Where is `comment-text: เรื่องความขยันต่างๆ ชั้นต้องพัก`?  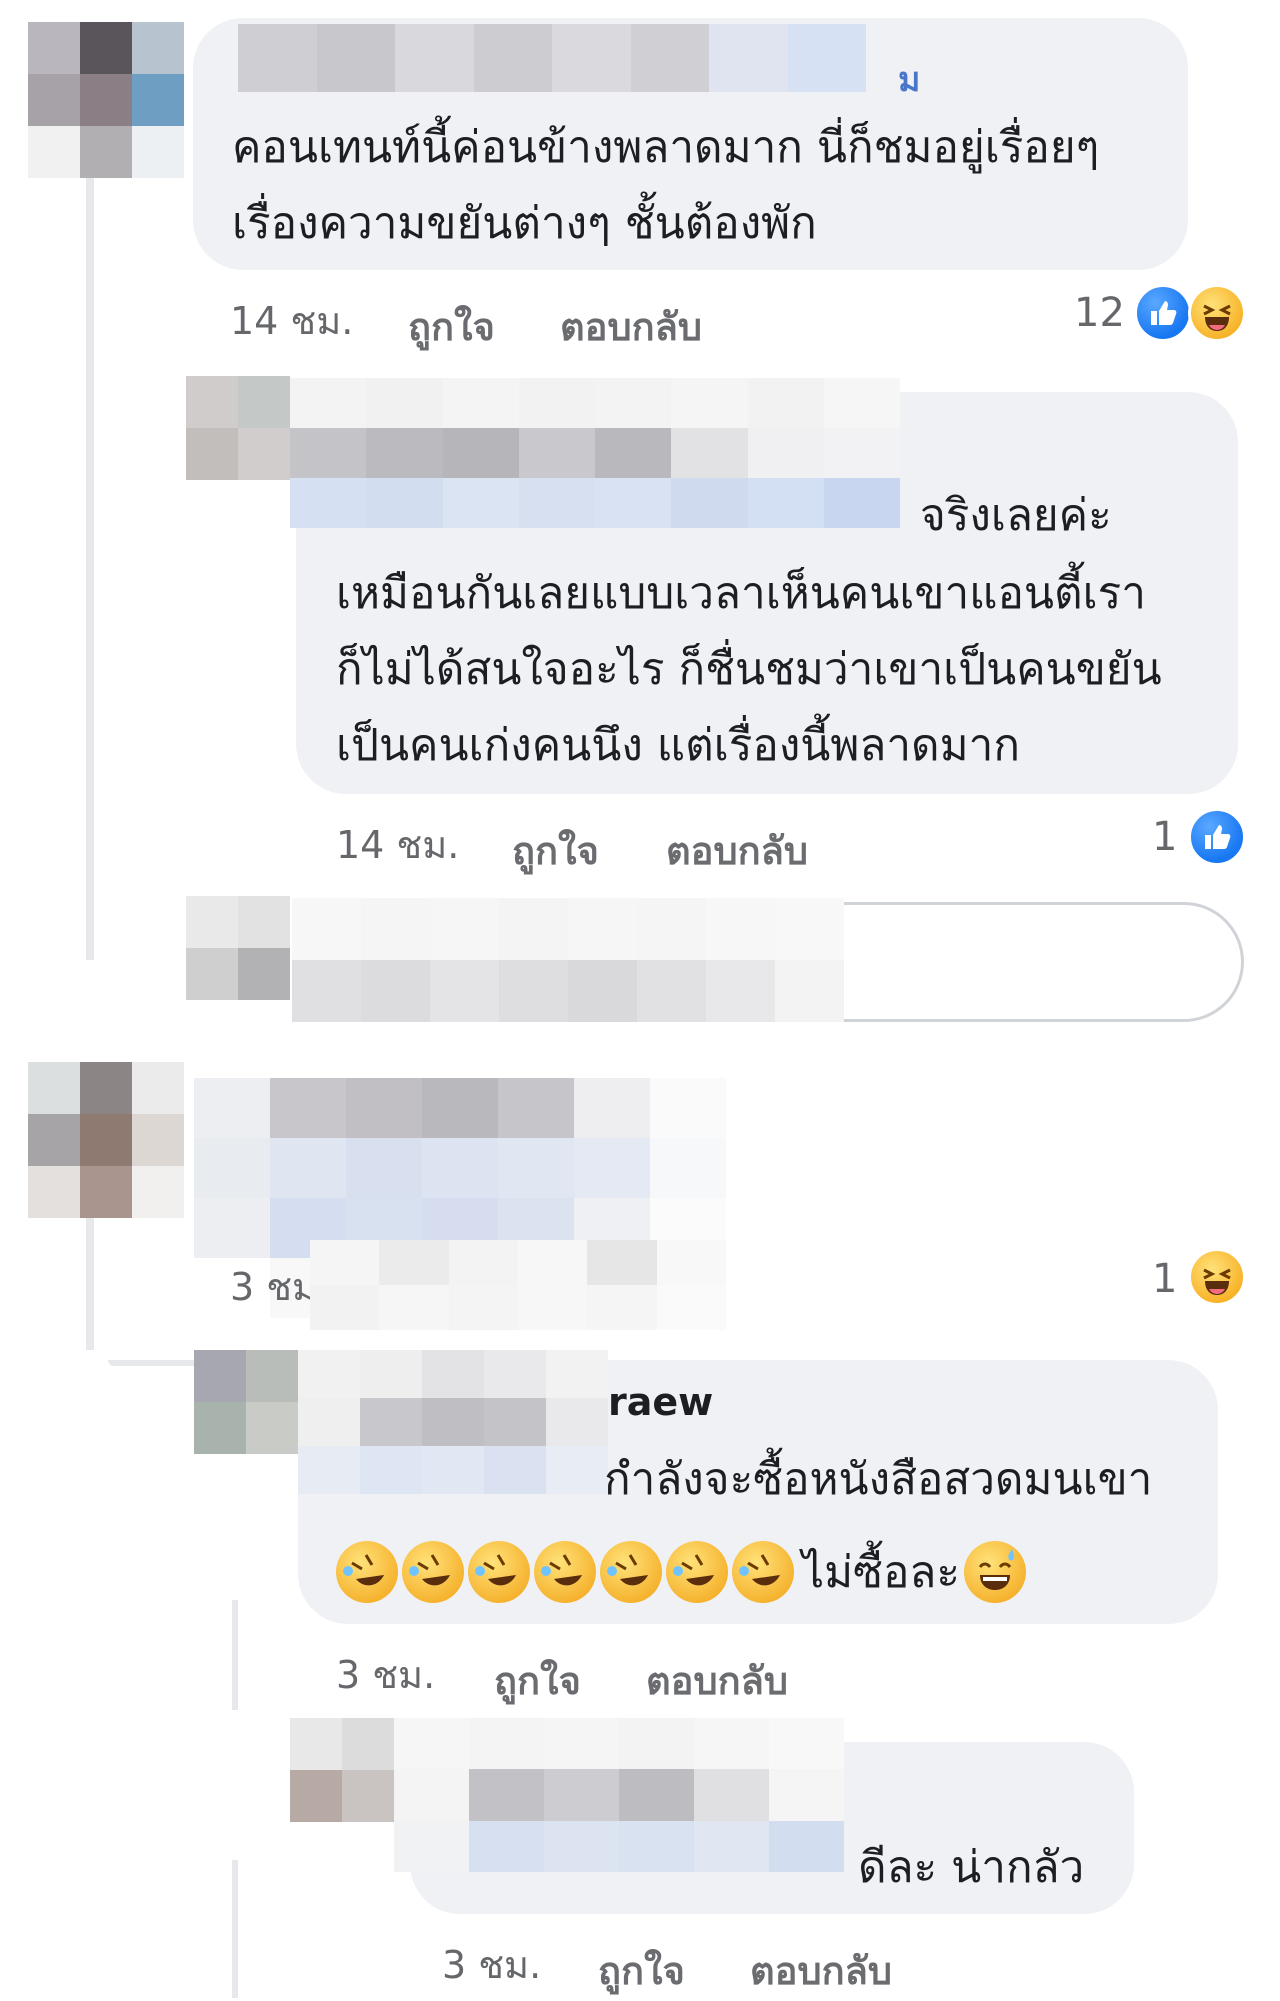
comment-text: เรื่องความขยันต่างๆ ชั้นต้องพัก is located at coordinates (524, 223).